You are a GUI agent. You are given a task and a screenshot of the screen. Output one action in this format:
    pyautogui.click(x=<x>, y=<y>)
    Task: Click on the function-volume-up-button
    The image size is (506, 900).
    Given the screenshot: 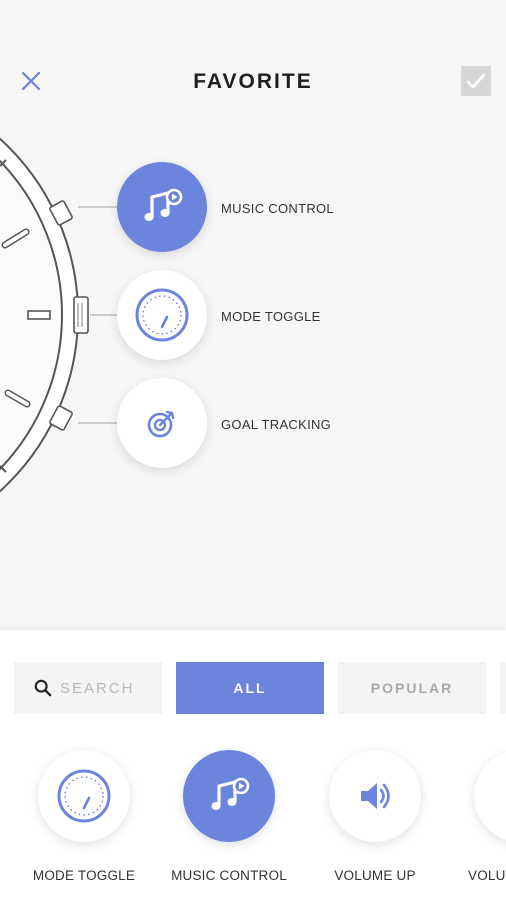 What is the action you would take?
    pyautogui.click(x=375, y=796)
    